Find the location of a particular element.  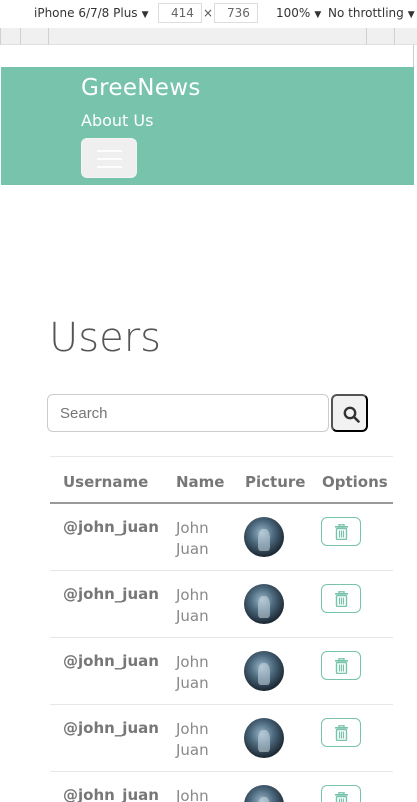

brand-link: GreeNews is located at coordinates (141, 88).